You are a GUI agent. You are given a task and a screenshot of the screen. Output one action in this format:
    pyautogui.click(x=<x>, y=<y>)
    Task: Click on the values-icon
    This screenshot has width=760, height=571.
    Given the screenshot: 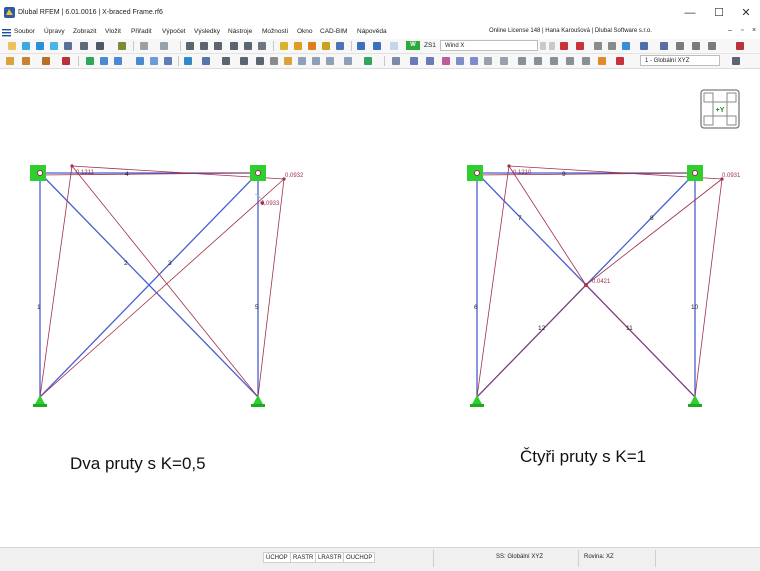 What is the action you would take?
    pyautogui.click(x=612, y=46)
    